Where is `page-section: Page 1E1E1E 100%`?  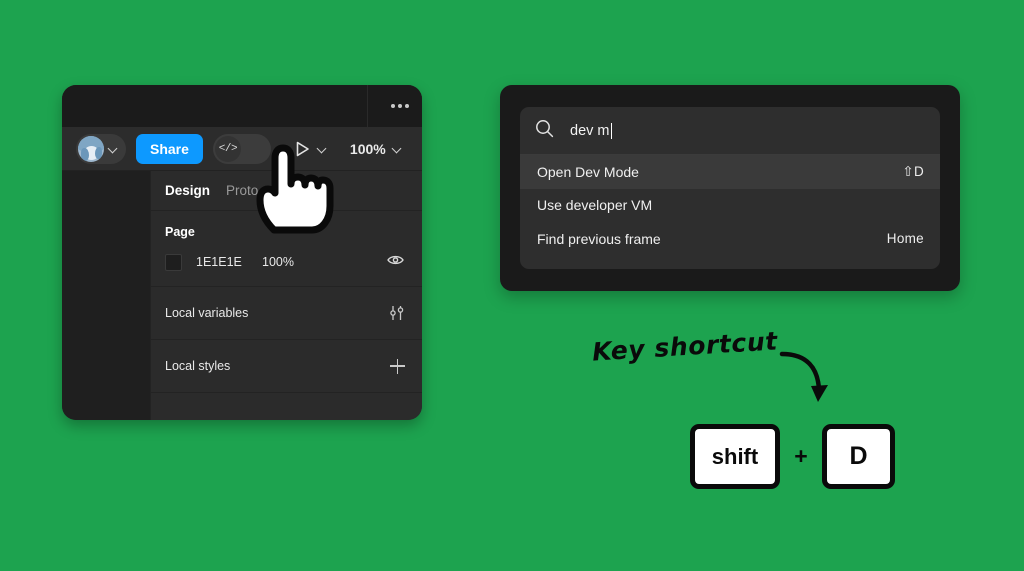 page-section: Page 1E1E1E 100% is located at coordinates (286, 249).